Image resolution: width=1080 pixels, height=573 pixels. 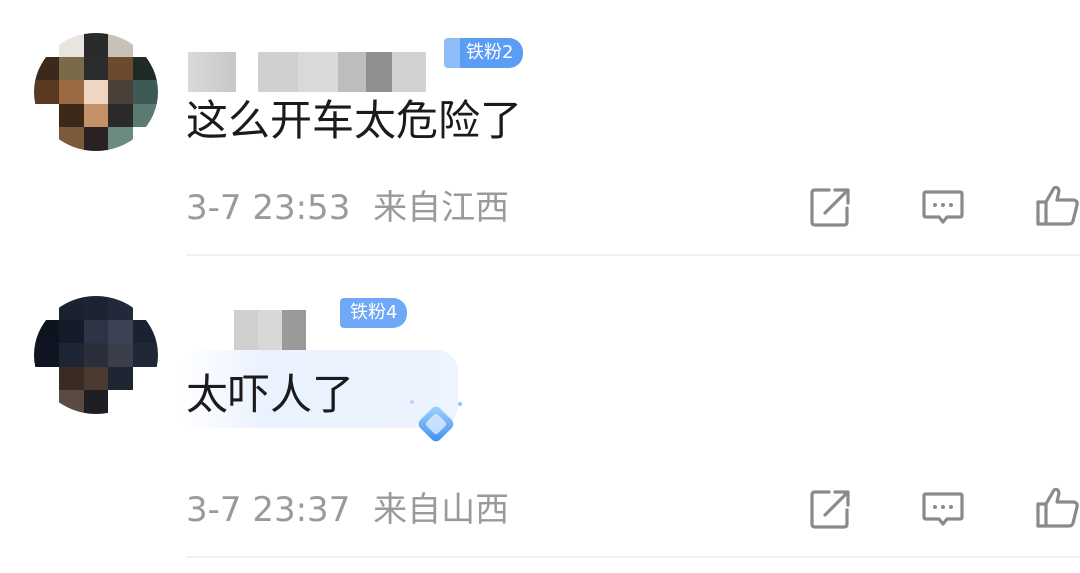 I want to click on sparkle-icon, so click(x=436, y=421).